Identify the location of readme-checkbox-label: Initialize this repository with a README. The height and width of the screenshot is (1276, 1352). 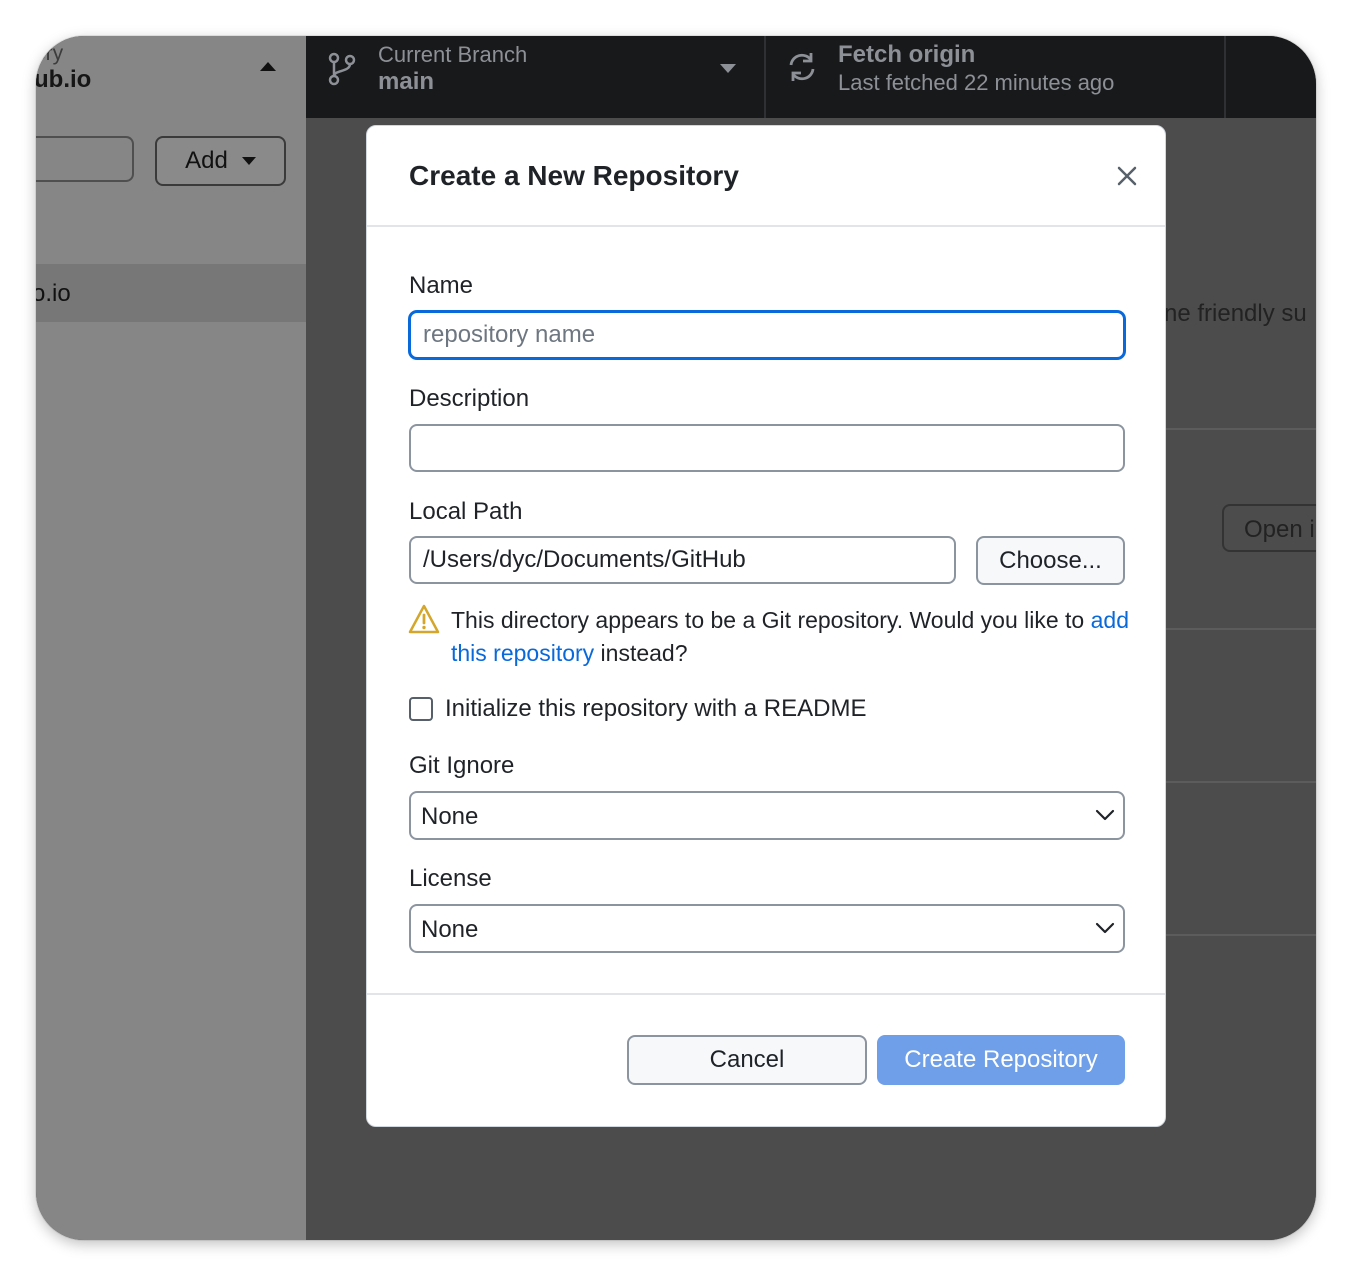
(655, 709).